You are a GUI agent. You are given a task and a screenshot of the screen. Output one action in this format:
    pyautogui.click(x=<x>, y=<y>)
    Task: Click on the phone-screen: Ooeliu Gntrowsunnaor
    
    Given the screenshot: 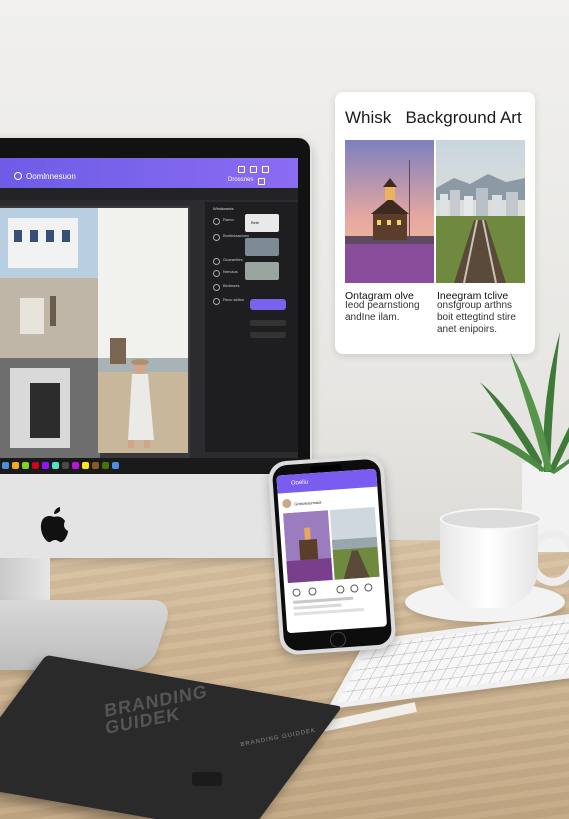 What is the action you would take?
    pyautogui.click(x=332, y=551)
    